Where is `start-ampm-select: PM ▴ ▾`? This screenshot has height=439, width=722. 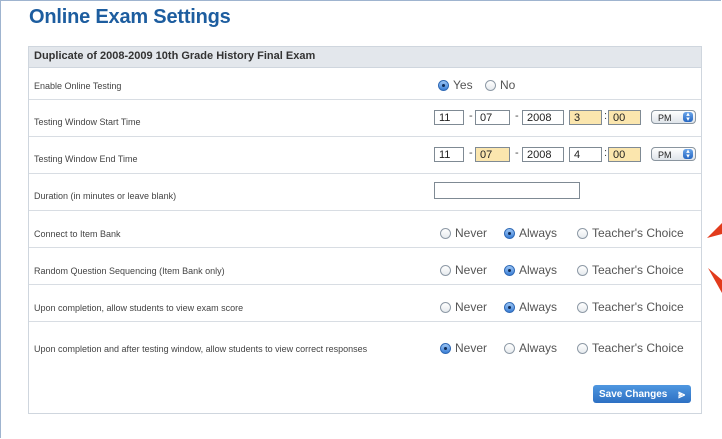 start-ampm-select: PM ▴ ▾ is located at coordinates (673, 117).